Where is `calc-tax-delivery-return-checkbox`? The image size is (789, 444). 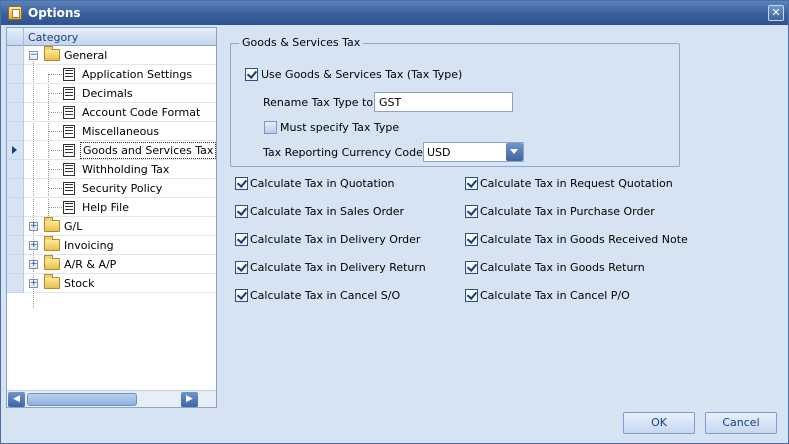
calc-tax-delivery-return-checkbox is located at coordinates (241, 267).